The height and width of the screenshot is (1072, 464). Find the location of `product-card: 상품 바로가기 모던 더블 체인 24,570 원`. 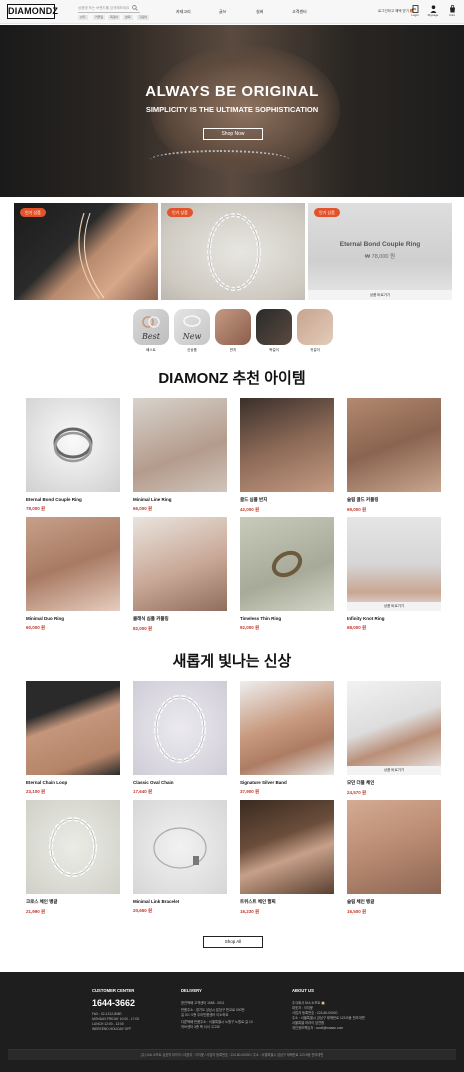

product-card: 상품 바로가기 모던 더블 체인 24,570 원 is located at coordinates (394, 738).